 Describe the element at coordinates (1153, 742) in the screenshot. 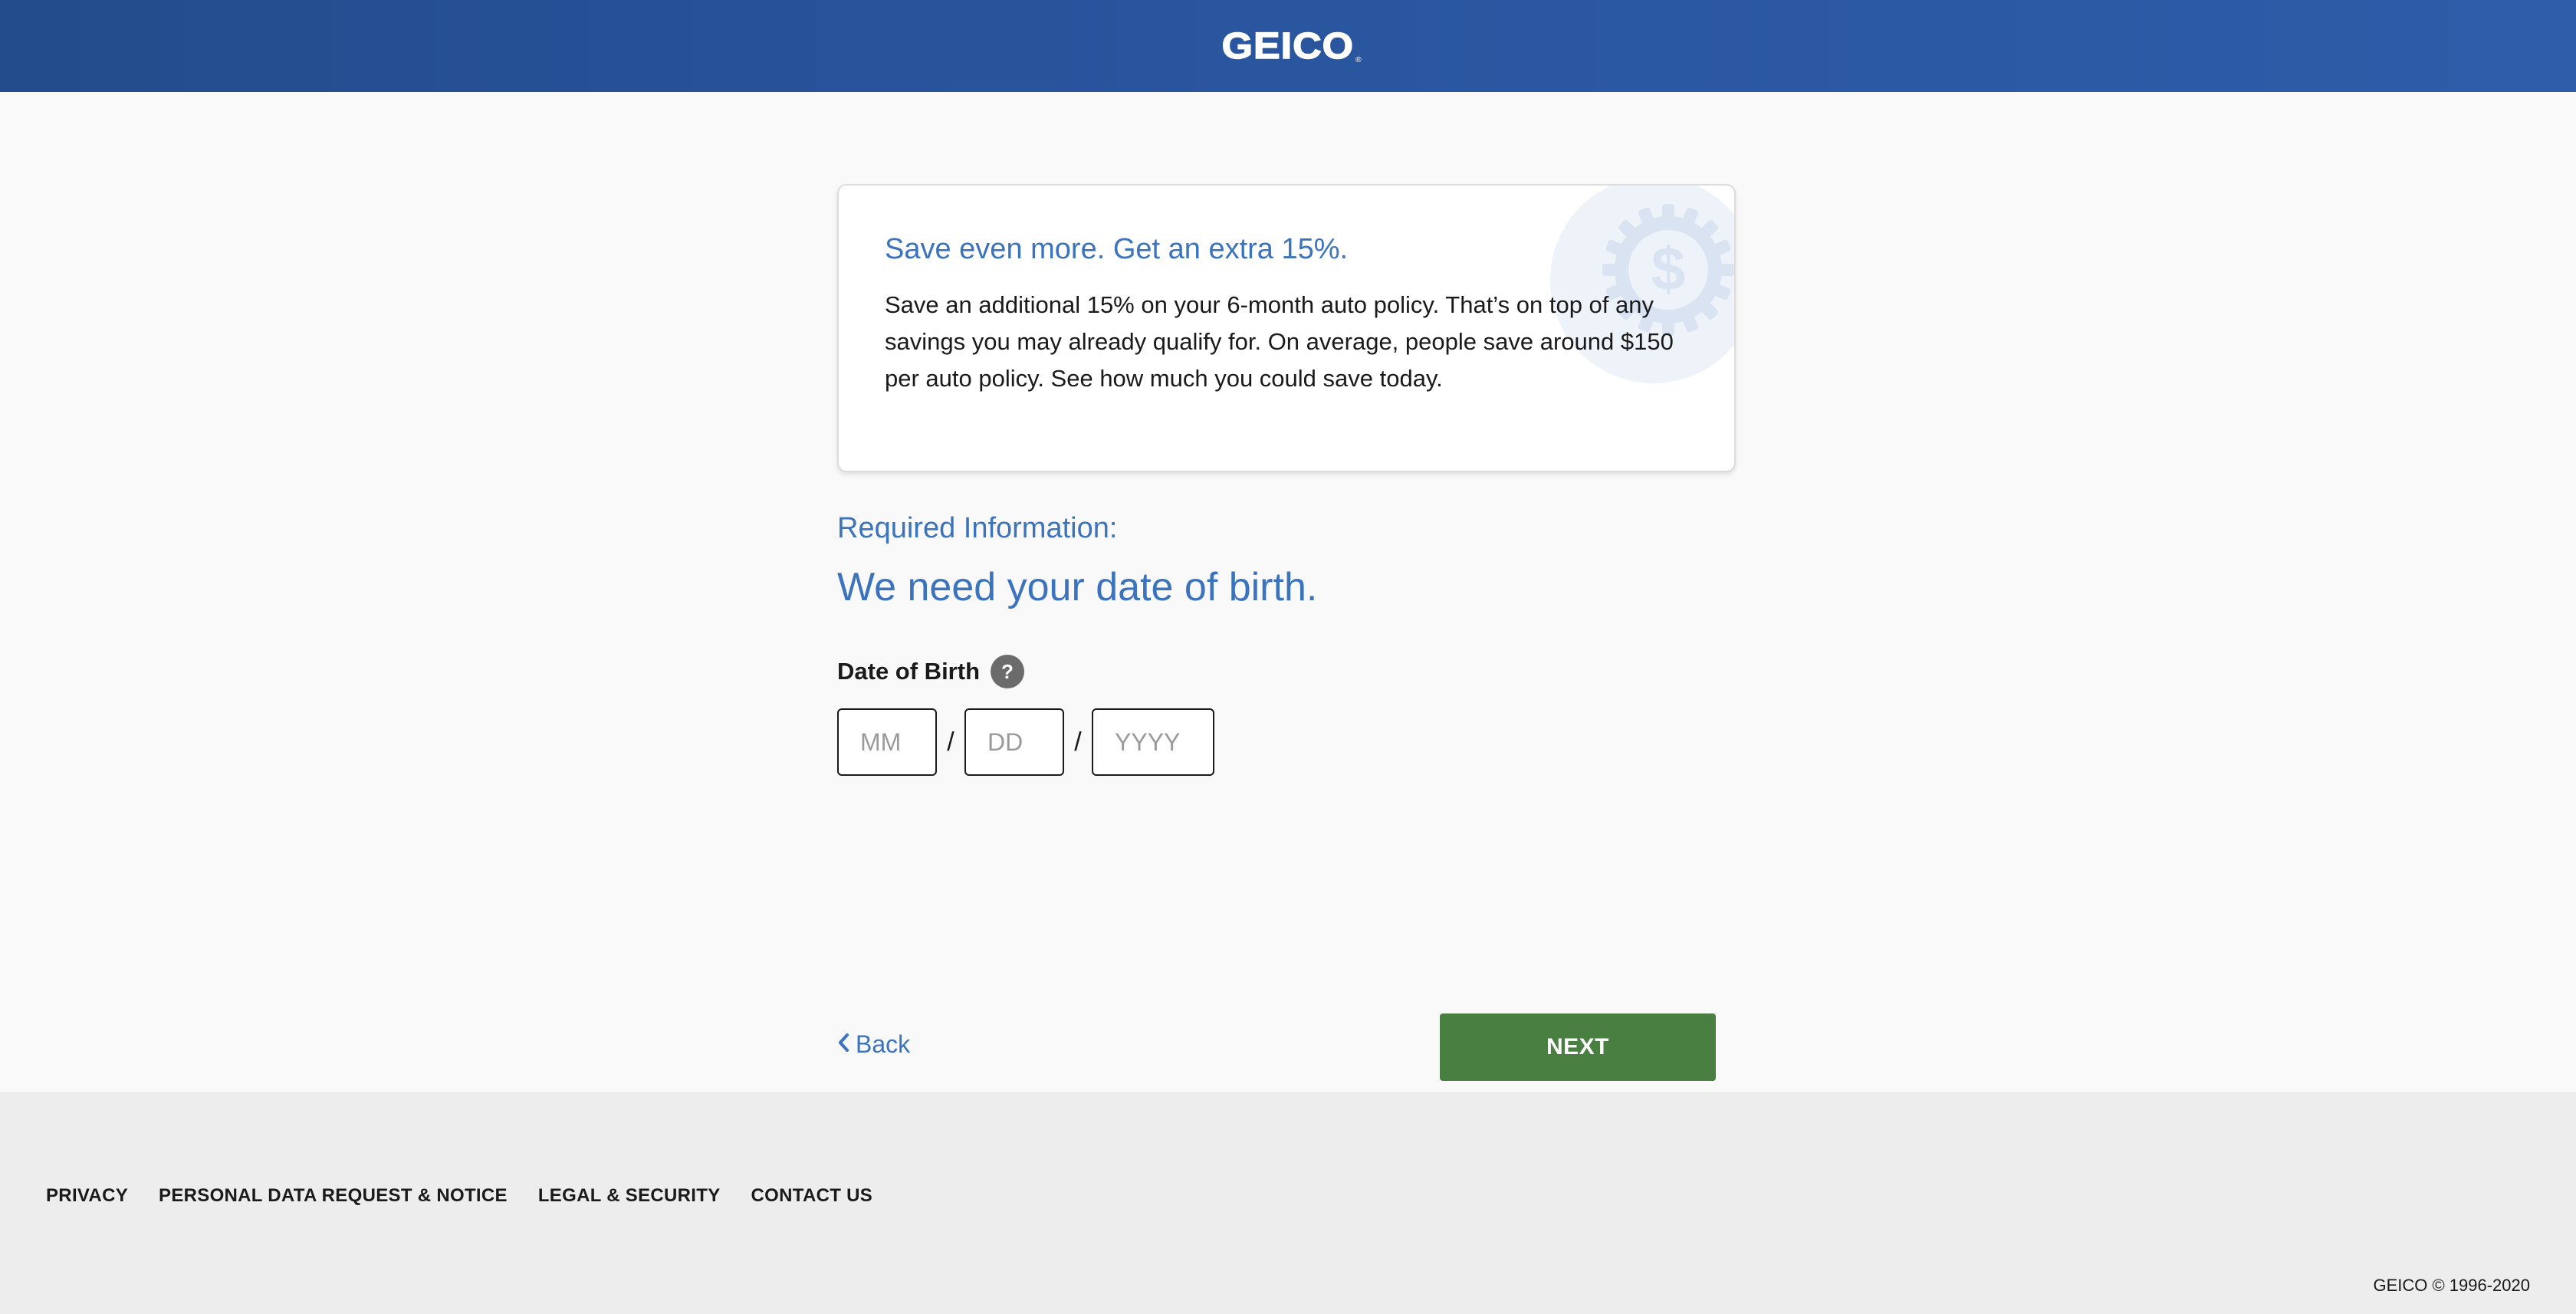

I see `dob-year-input` at that location.